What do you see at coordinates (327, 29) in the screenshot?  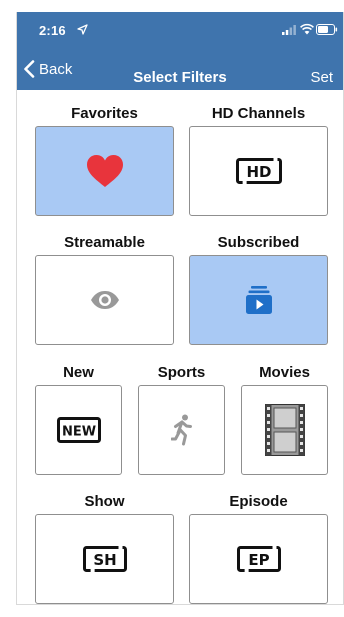 I see `battery-icon` at bounding box center [327, 29].